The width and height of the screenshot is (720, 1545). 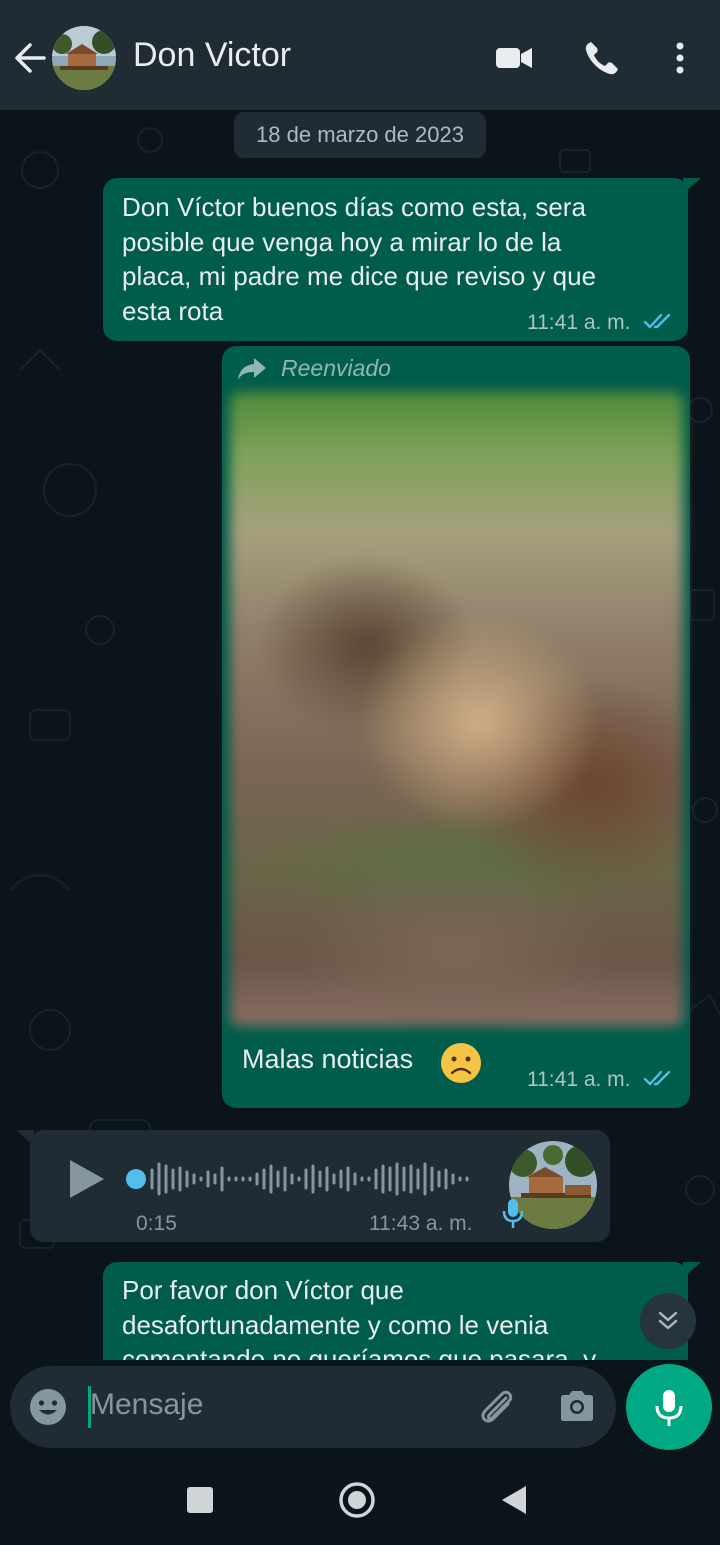 What do you see at coordinates (298, 1179) in the screenshot?
I see `voice-waveform` at bounding box center [298, 1179].